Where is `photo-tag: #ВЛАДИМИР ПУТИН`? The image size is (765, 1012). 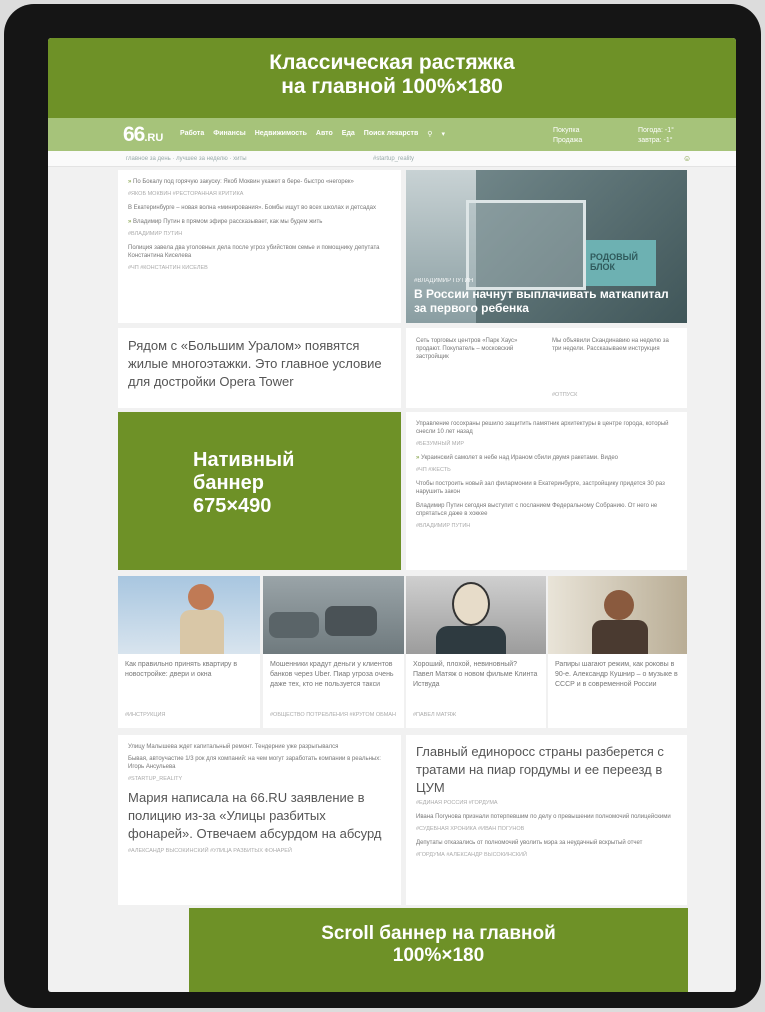
photo-tag: #ВЛАДИМИР ПУТИН is located at coordinates (546, 281).